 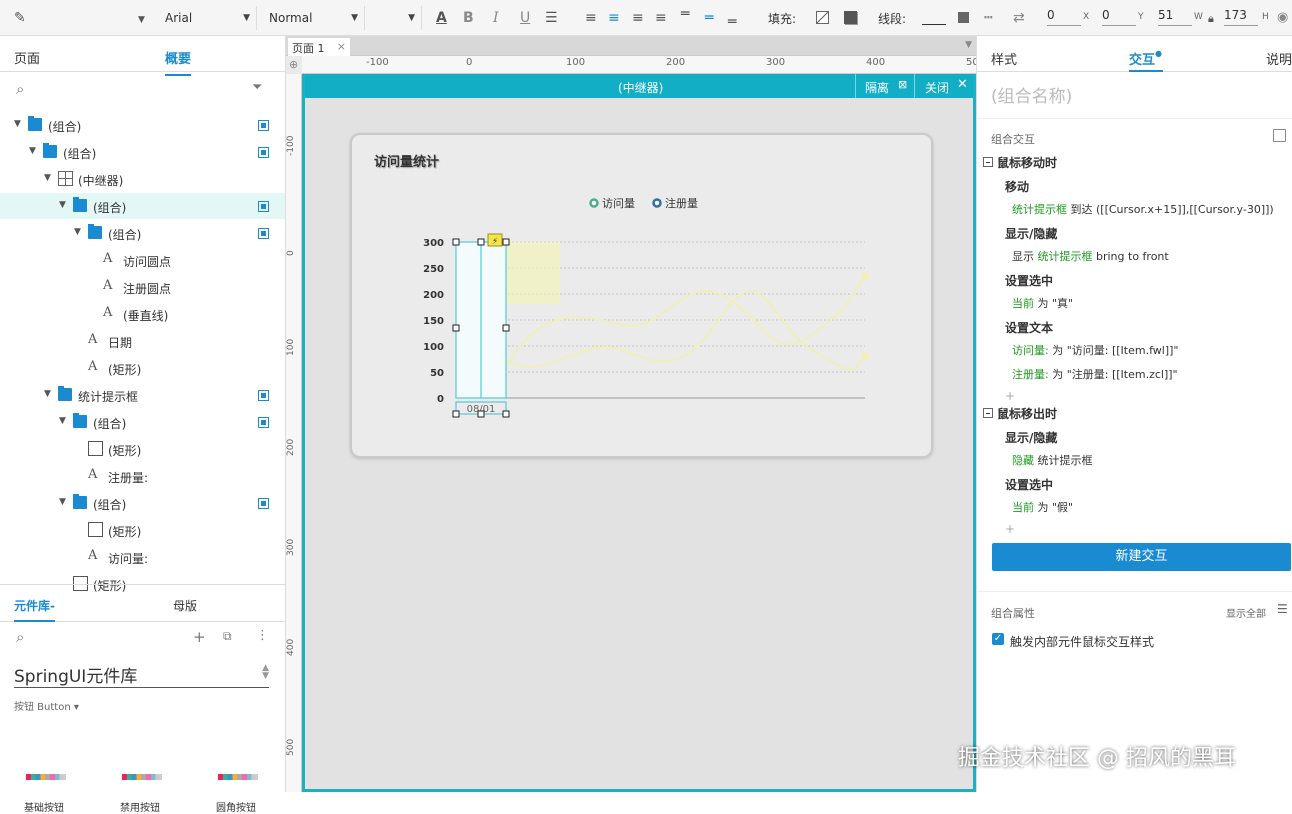 I want to click on filter-icon: ⏷, so click(x=257, y=87).